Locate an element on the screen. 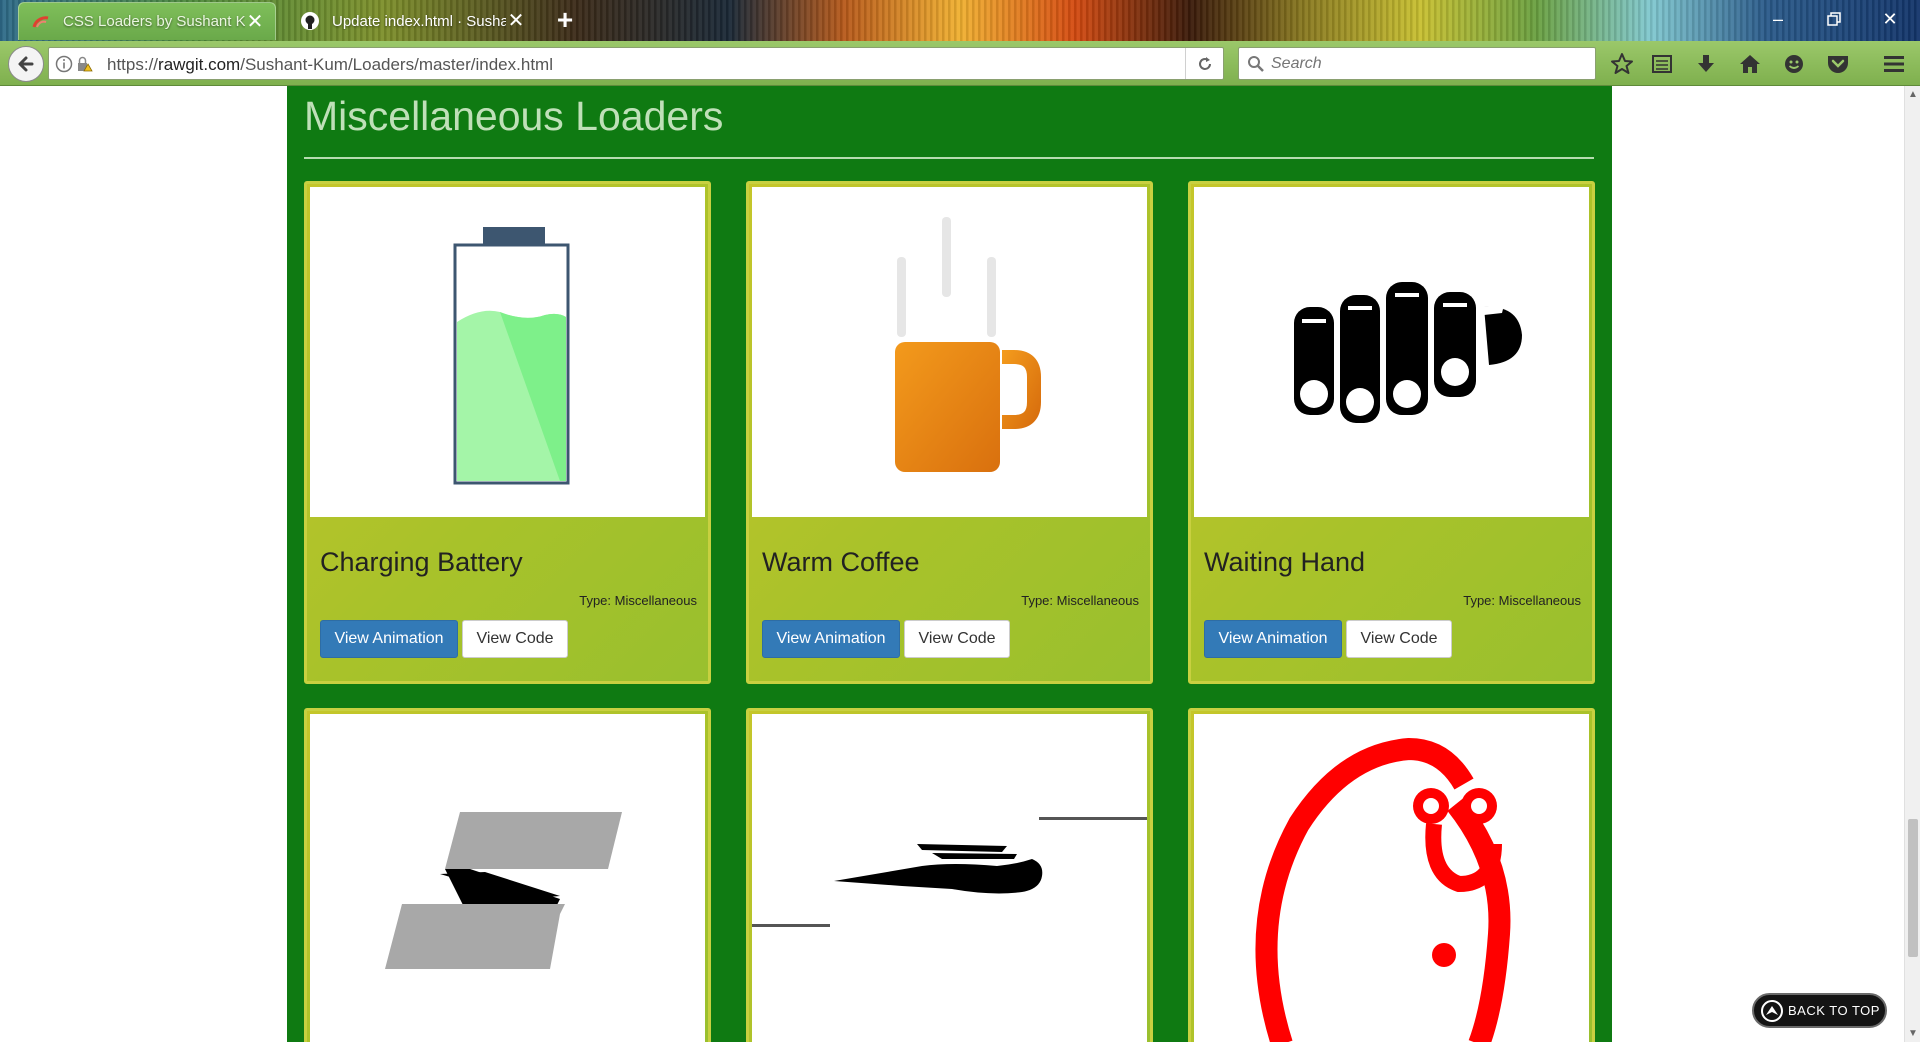 This screenshot has width=1920, height=1042. tab-update-index: Update index.html · Susha... ✕ is located at coordinates (412, 21).